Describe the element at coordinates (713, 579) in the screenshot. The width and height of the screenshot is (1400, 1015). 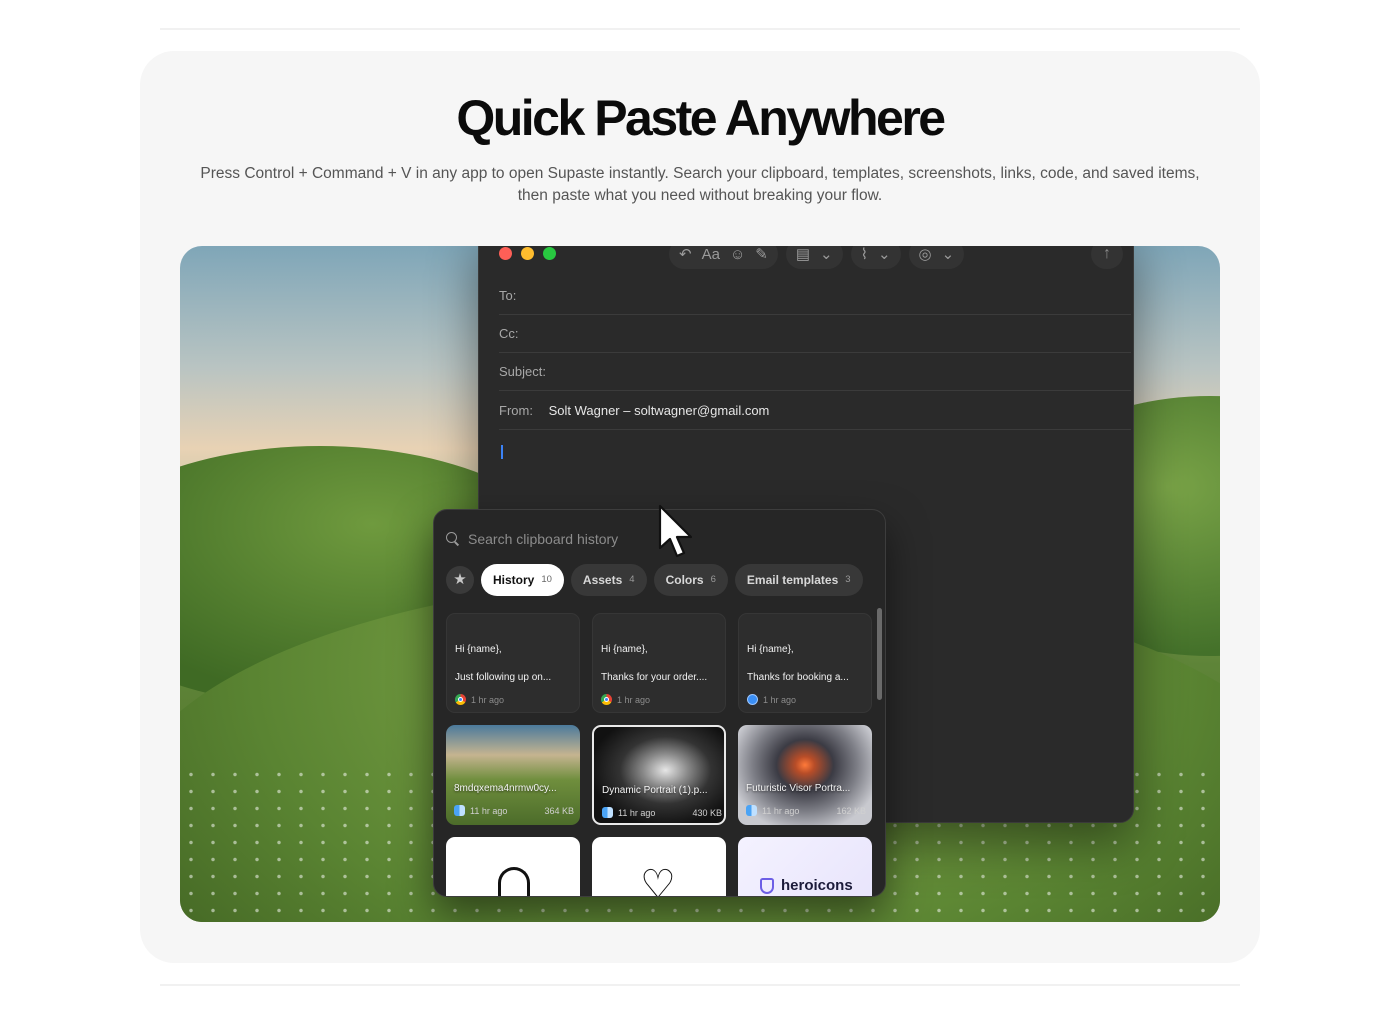
I see `tab-count: 6` at that location.